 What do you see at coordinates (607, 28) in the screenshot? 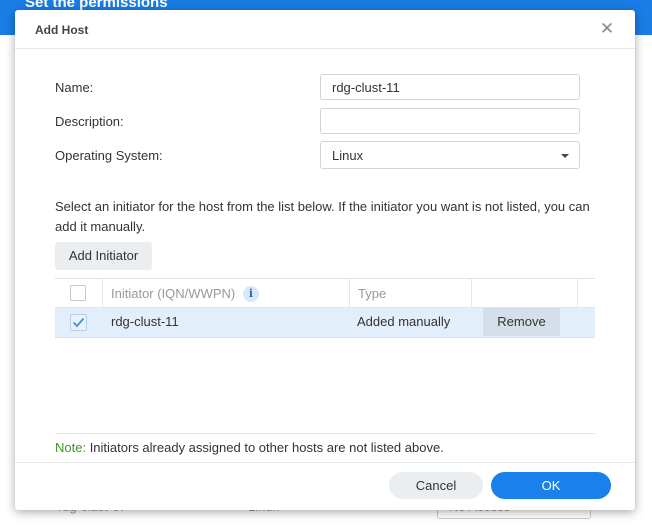
I see `close-icon: ✕` at bounding box center [607, 28].